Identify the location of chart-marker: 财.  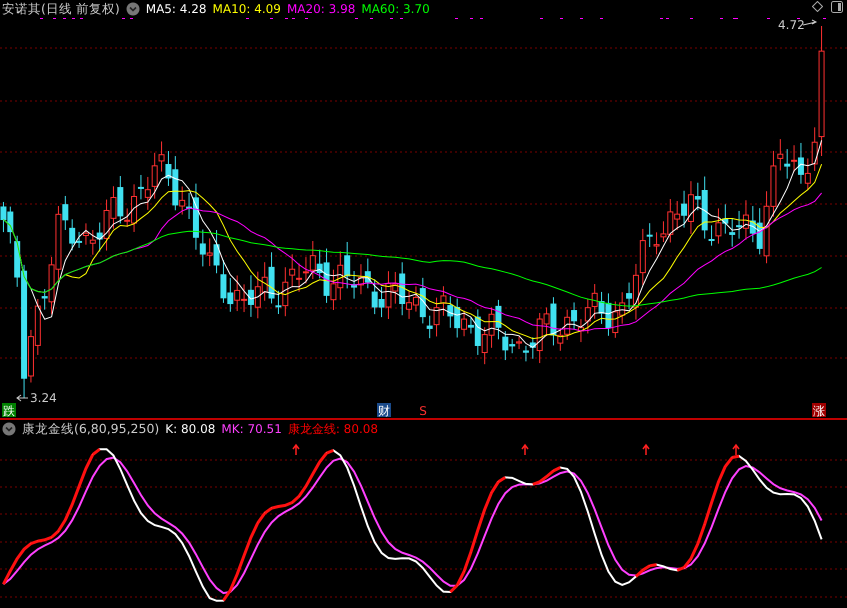
(384, 410).